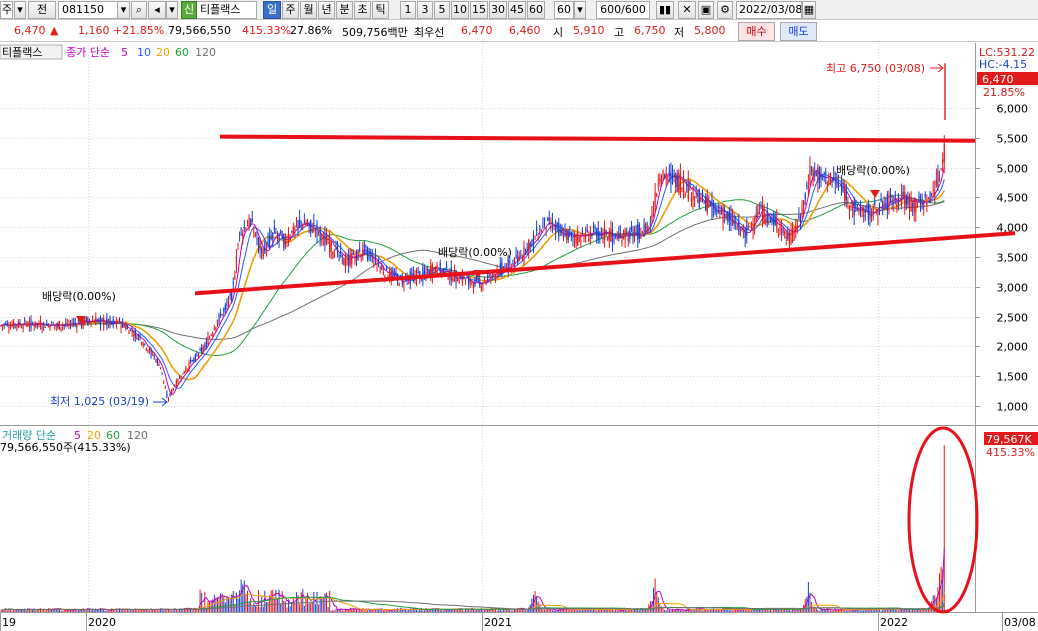 The height and width of the screenshot is (631, 1038). I want to click on ma20-legend: 20, so click(163, 52).